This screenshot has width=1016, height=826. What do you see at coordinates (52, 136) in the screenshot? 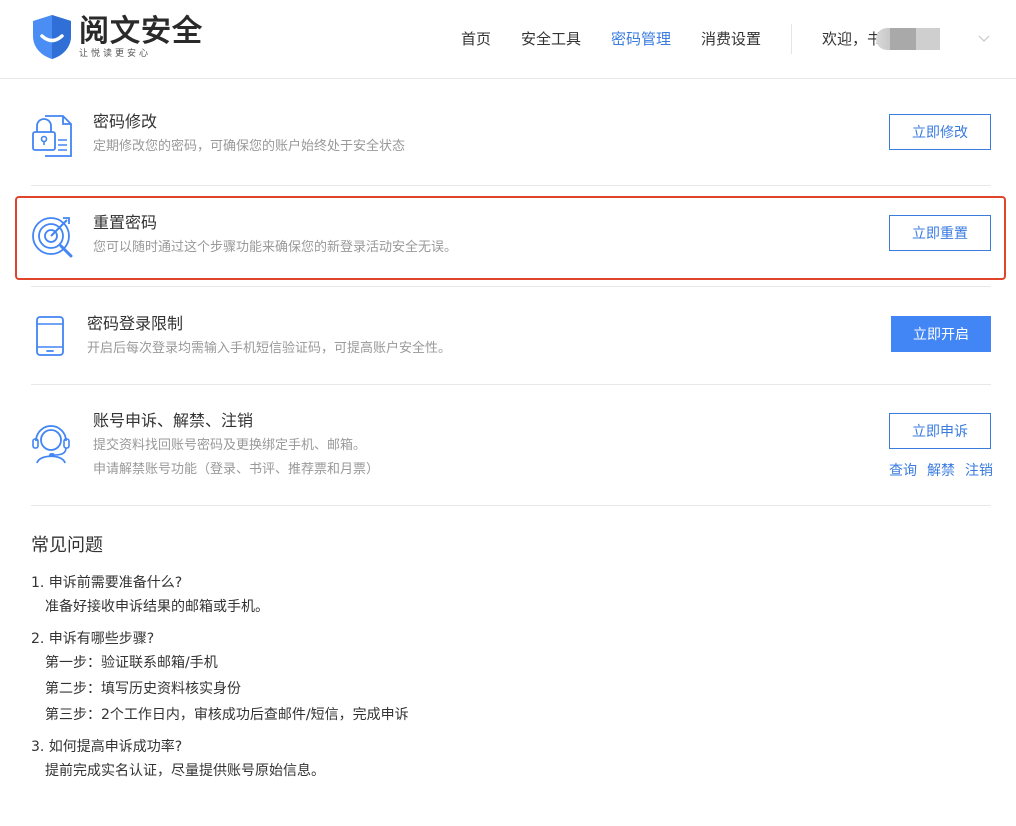
I see `lock-document-icon` at bounding box center [52, 136].